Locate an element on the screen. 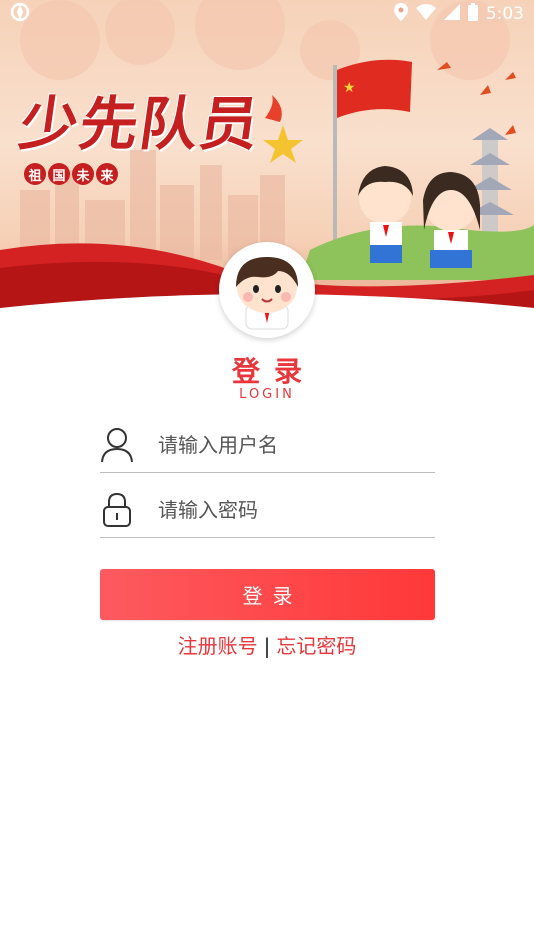 This screenshot has width=534, height=950. banner-title-block: 少先队员 祖 国 未 来 is located at coordinates (140, 137).